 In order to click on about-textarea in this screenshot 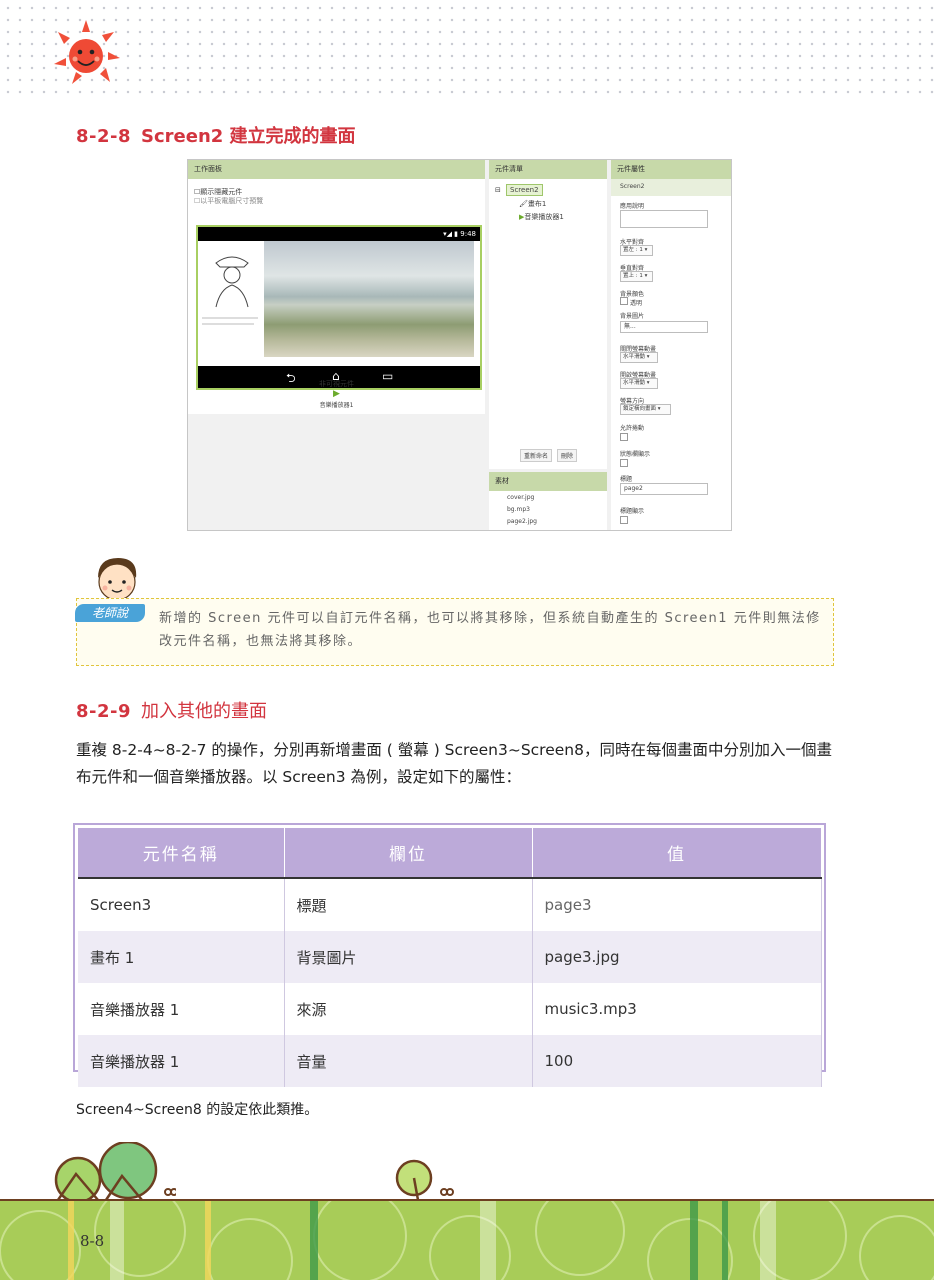, I will do `click(664, 219)`.